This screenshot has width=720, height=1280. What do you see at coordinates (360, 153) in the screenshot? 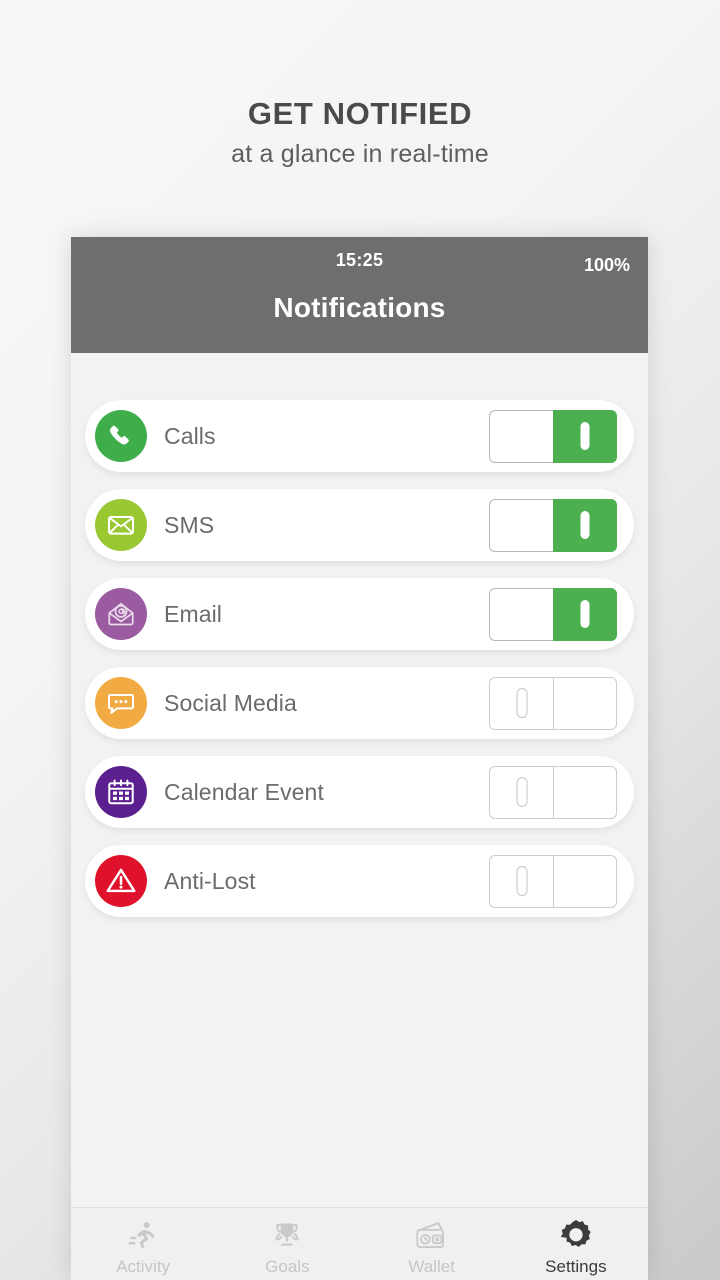
I see `promo-subtitle: at a glance in real-time` at bounding box center [360, 153].